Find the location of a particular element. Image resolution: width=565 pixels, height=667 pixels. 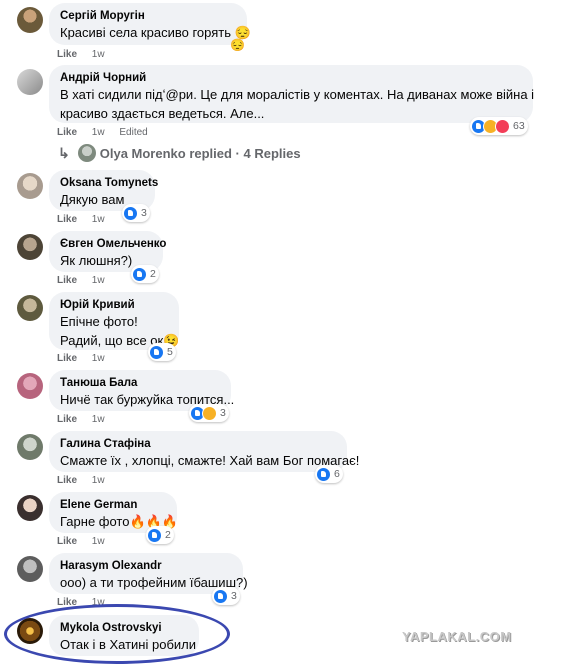

reaction-count: 63 is located at coordinates (519, 126).